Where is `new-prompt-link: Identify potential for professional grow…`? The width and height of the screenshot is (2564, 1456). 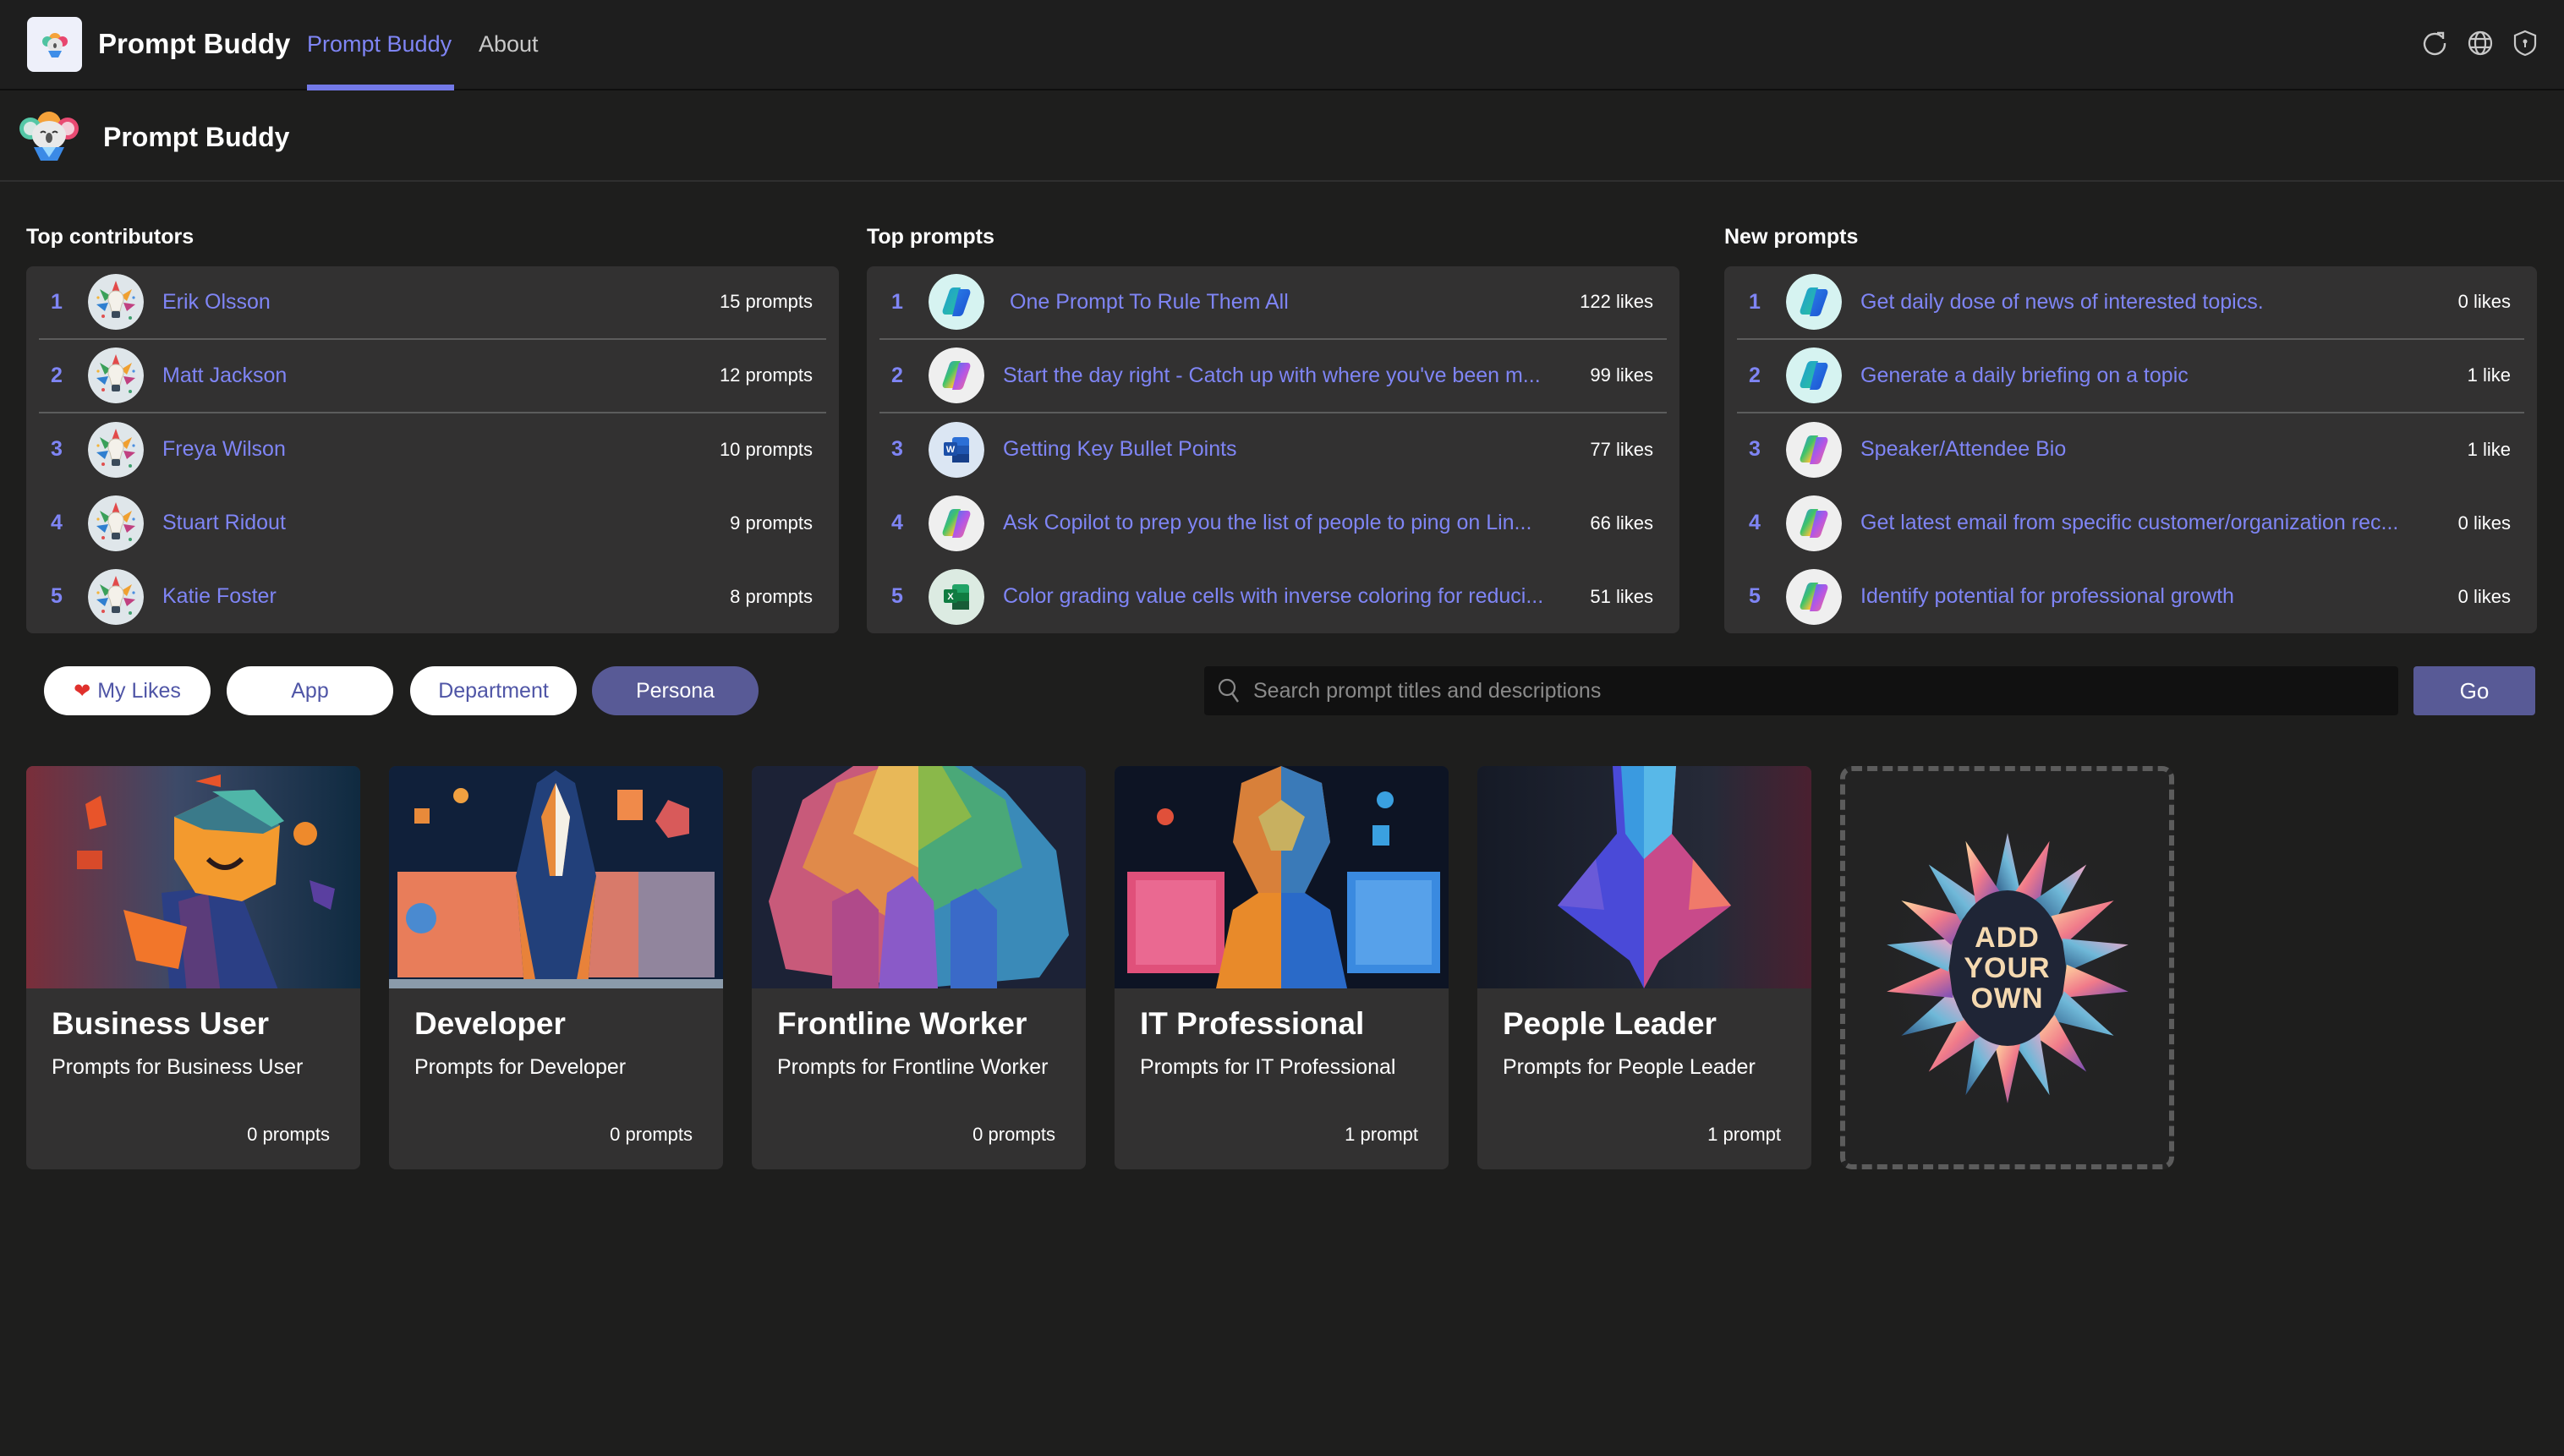 new-prompt-link: Identify potential for professional grow… is located at coordinates (2147, 596).